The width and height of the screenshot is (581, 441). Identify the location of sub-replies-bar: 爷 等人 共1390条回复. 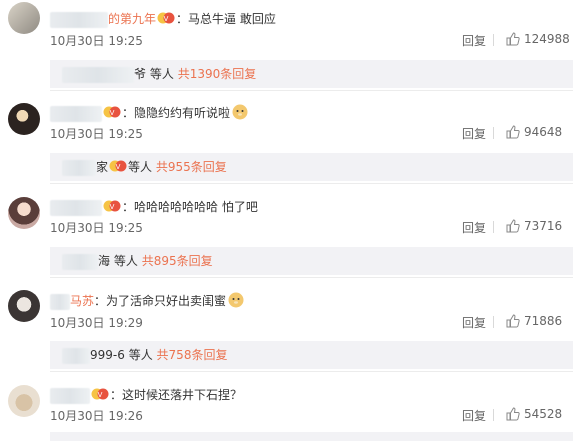
(311, 74).